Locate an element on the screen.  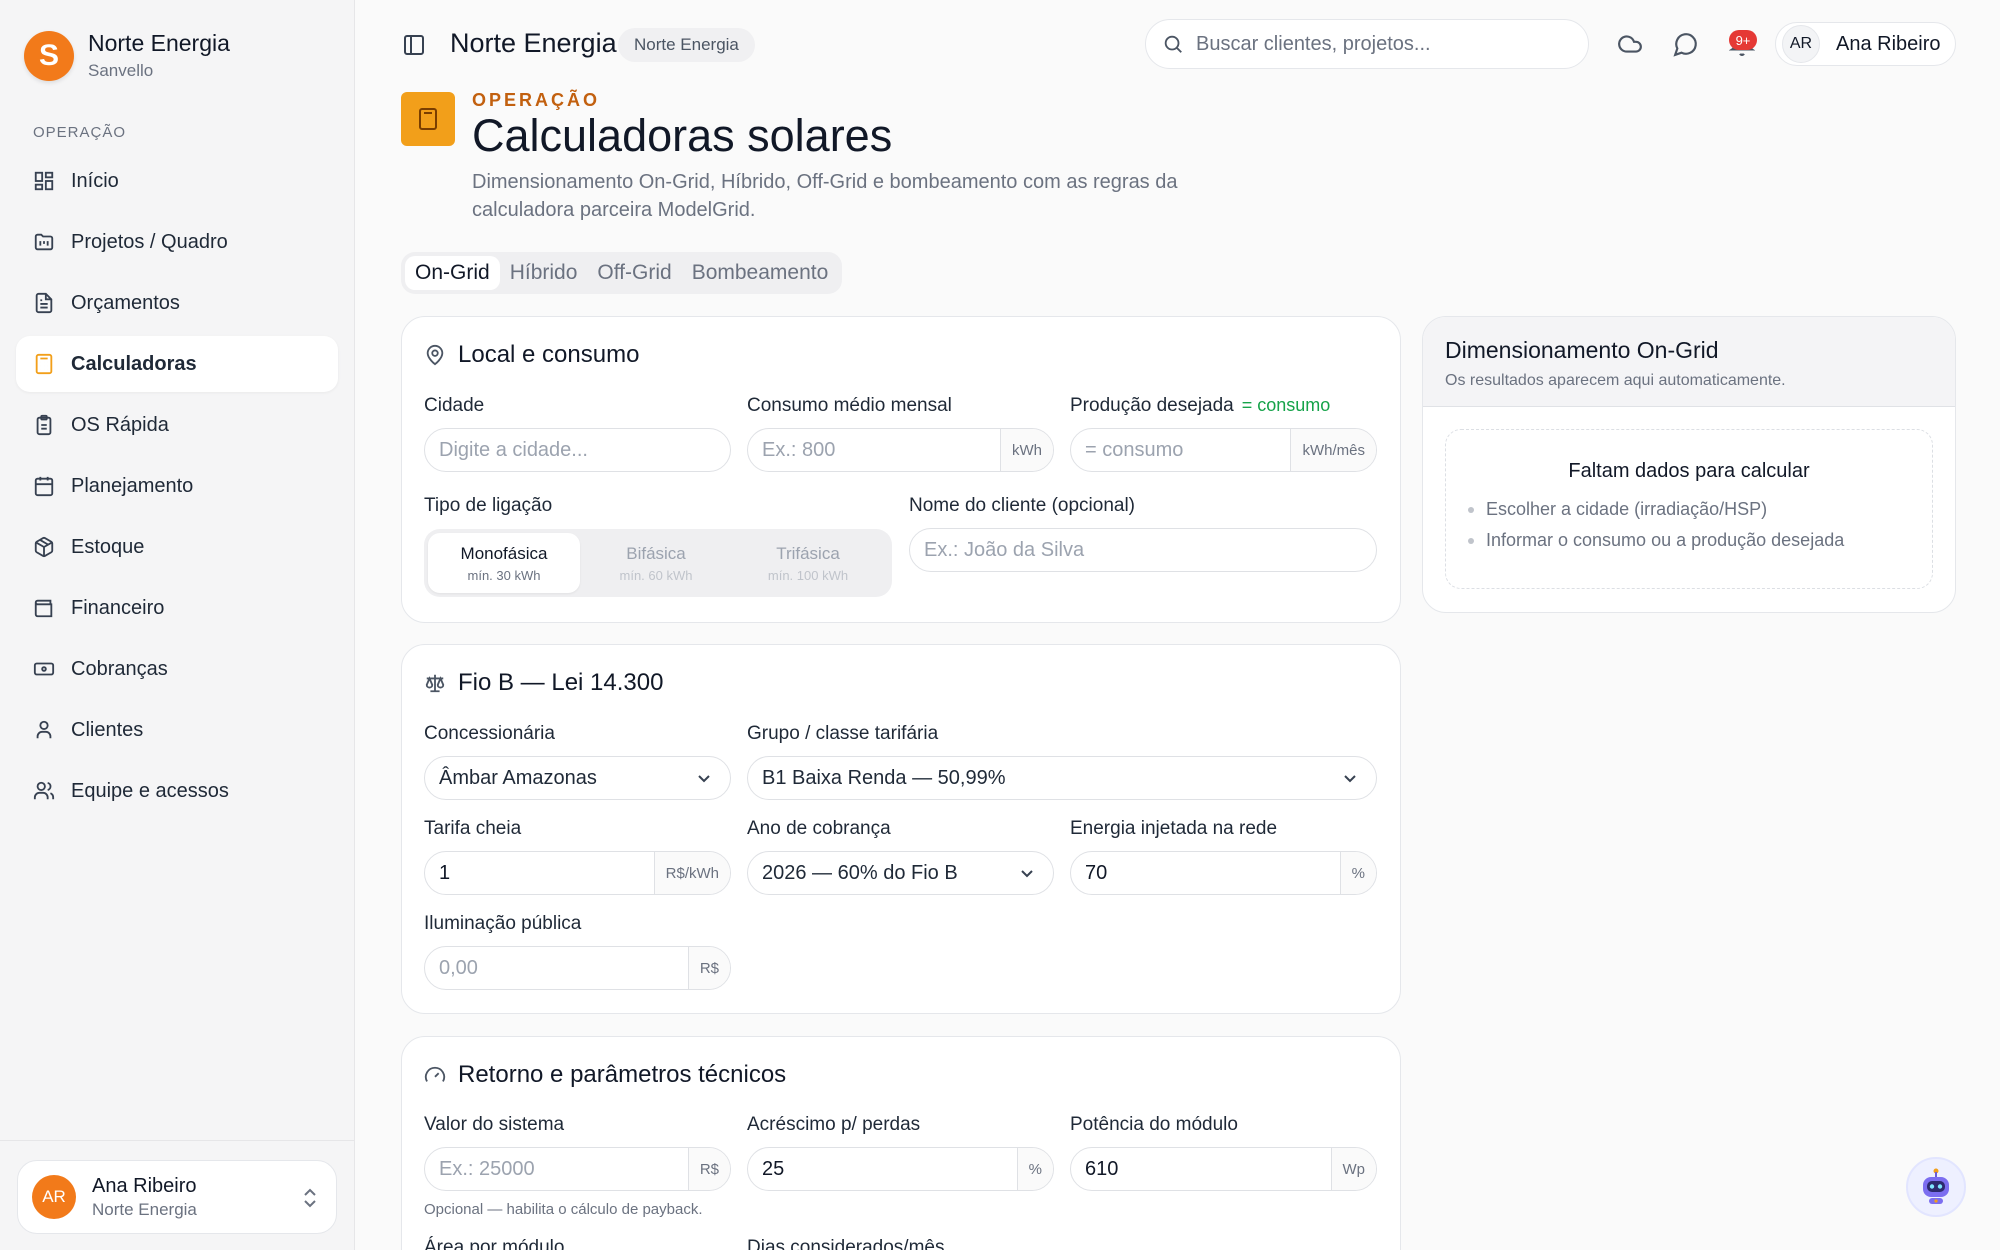
cidade-label: Cidade is located at coordinates (454, 405).